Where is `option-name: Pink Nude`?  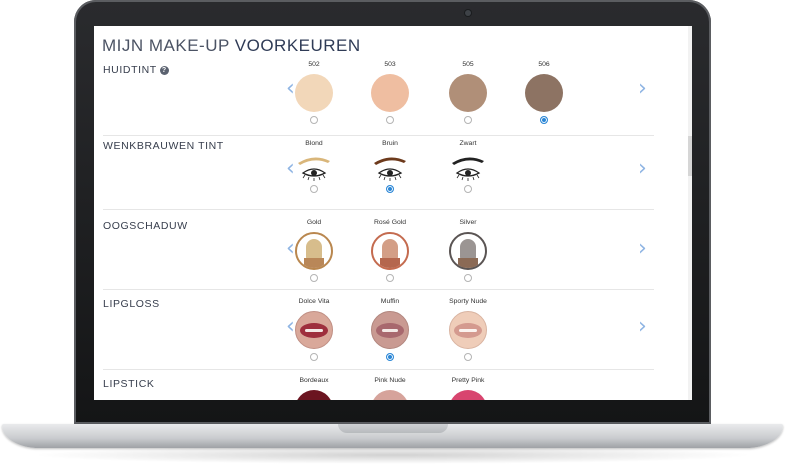 option-name: Pink Nude is located at coordinates (390, 380).